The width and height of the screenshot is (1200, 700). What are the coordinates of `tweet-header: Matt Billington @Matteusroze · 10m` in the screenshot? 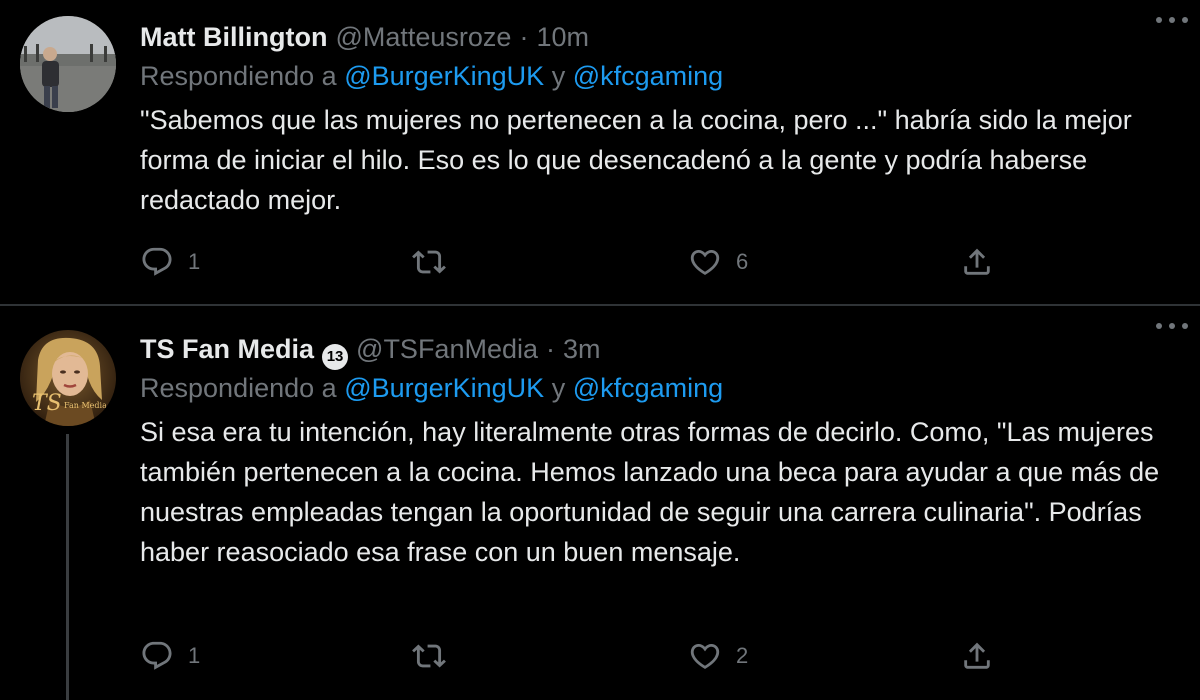 It's located at (650, 37).